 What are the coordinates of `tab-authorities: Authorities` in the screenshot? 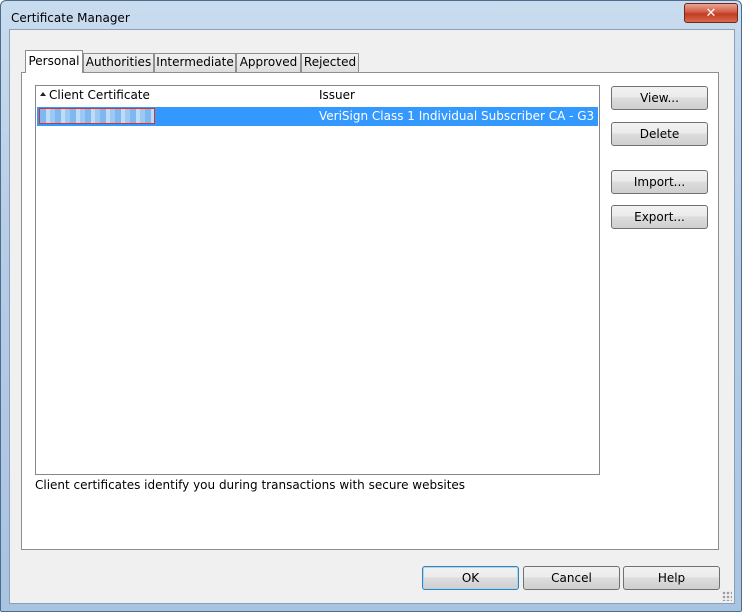 It's located at (118, 62).